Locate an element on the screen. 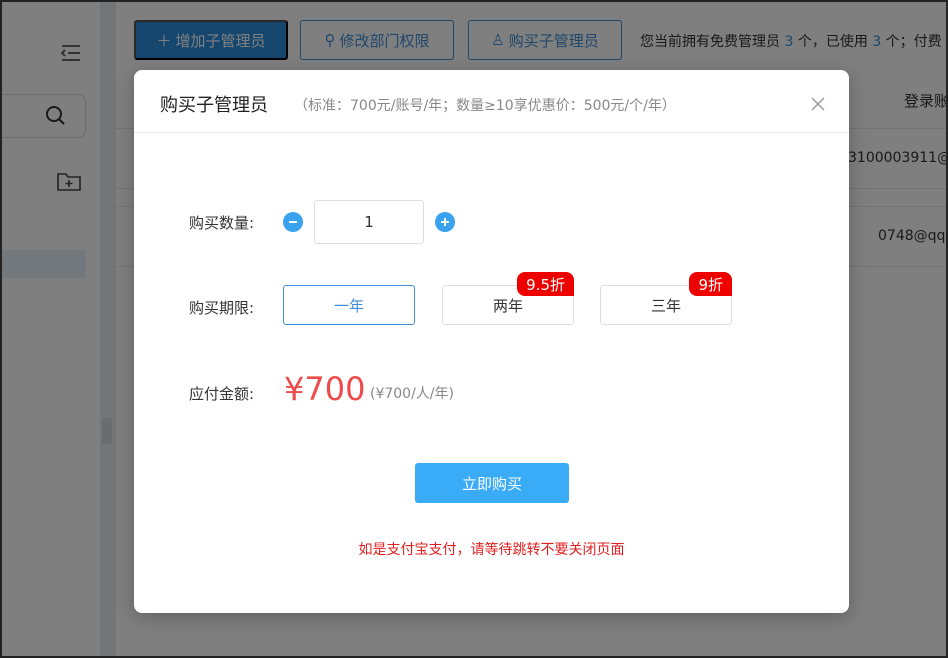  quantity-label: 购买数量: is located at coordinates (222, 223).